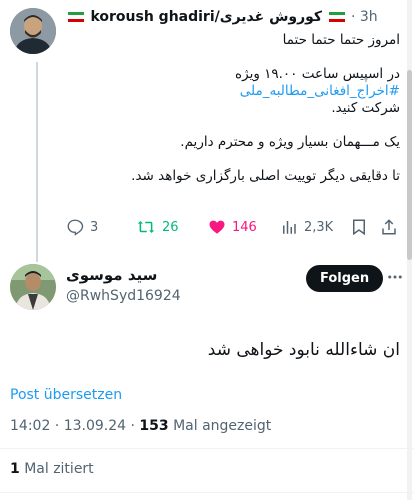 The width and height of the screenshot is (414, 500). Describe the element at coordinates (369, 17) in the screenshot. I see `parent-tweet-time: 3h` at that location.